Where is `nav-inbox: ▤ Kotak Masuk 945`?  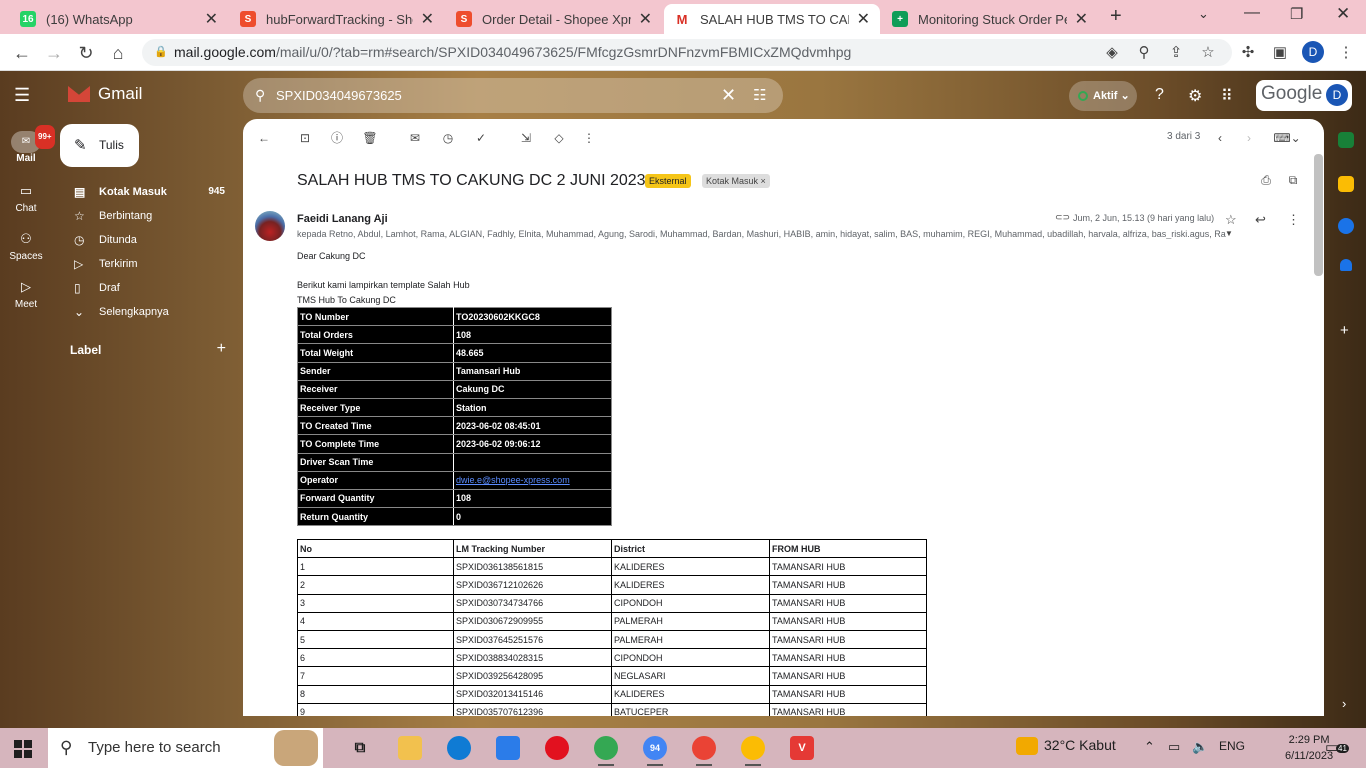 nav-inbox: ▤ Kotak Masuk 945 is located at coordinates (147, 192).